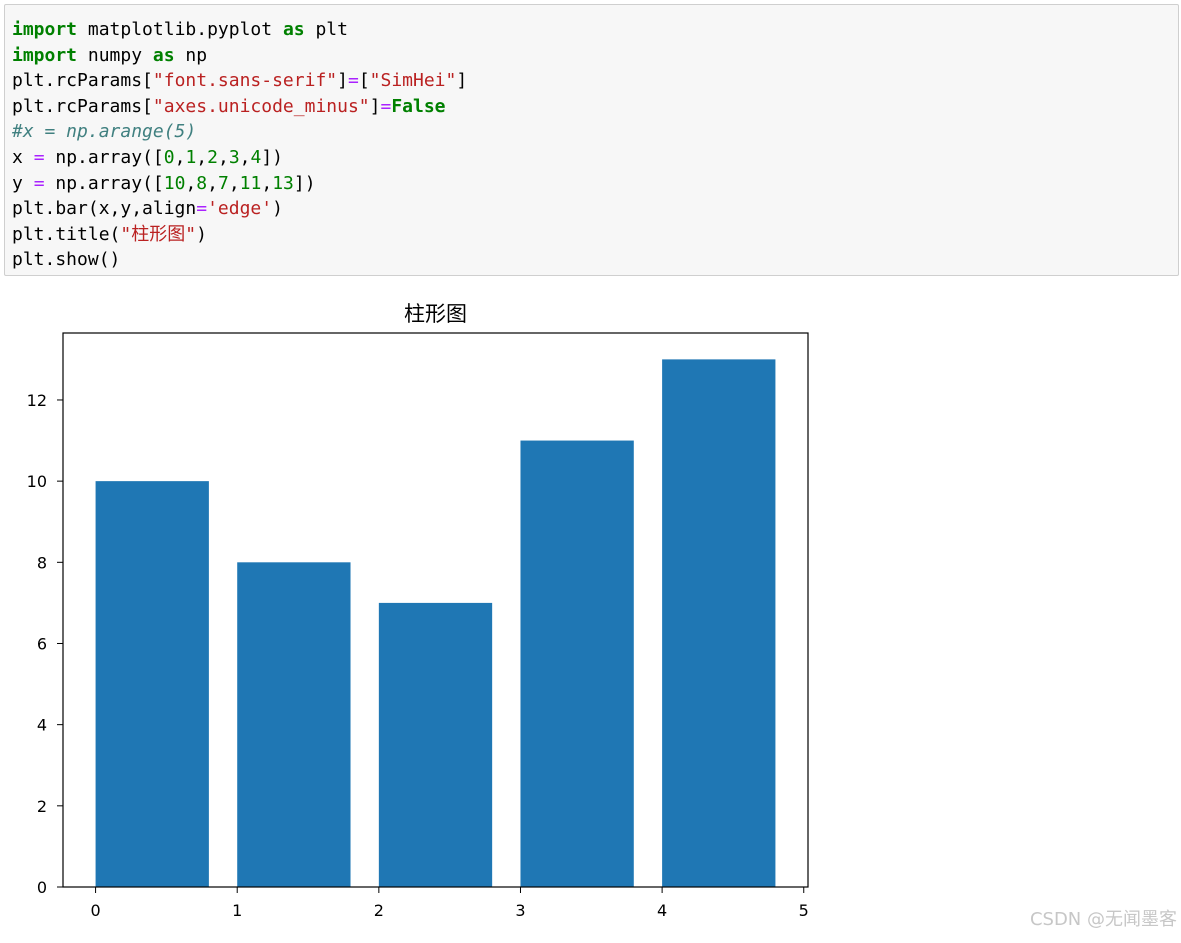  What do you see at coordinates (37, 481) in the screenshot?
I see `y-tick-label: 10` at bounding box center [37, 481].